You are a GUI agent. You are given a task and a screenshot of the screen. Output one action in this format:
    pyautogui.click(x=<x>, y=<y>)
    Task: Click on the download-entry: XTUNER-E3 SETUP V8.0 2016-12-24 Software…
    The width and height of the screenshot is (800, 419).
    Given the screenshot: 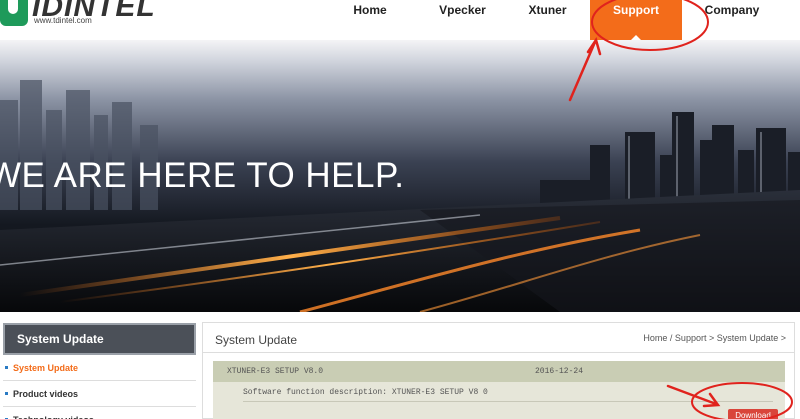 What is the action you would take?
    pyautogui.click(x=499, y=390)
    